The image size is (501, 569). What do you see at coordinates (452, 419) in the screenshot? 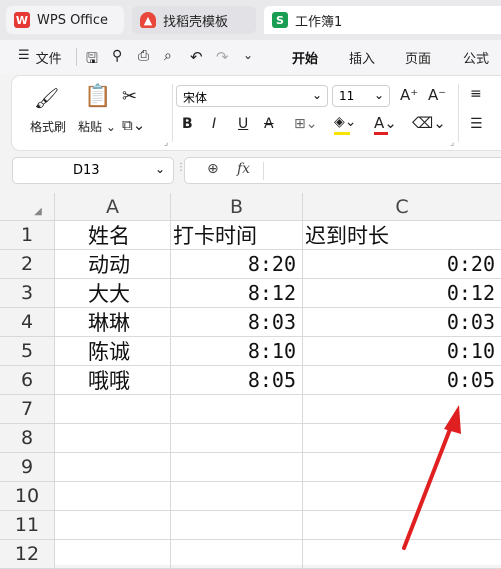
I see `arrow-head` at bounding box center [452, 419].